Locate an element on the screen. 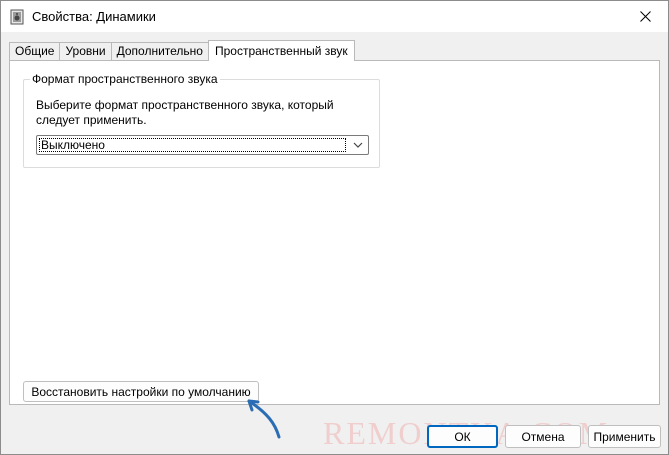  tab-levels: Уровни is located at coordinates (85, 51).